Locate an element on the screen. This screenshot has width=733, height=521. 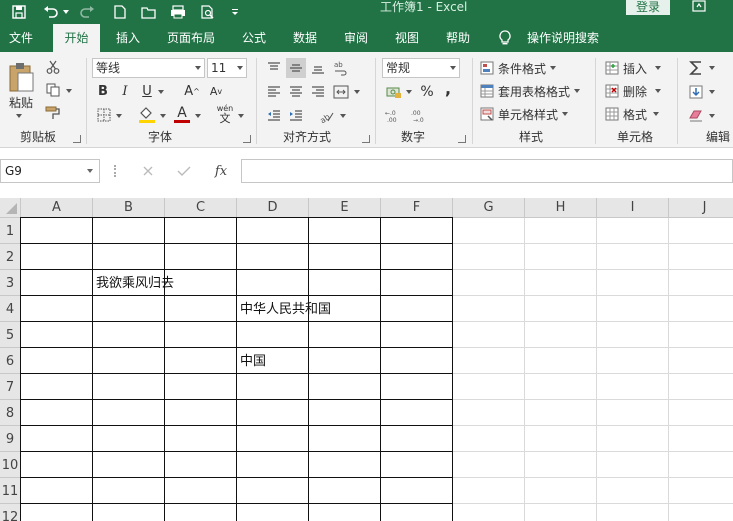
number-format-dropdown-icon is located at coordinates (453, 68).